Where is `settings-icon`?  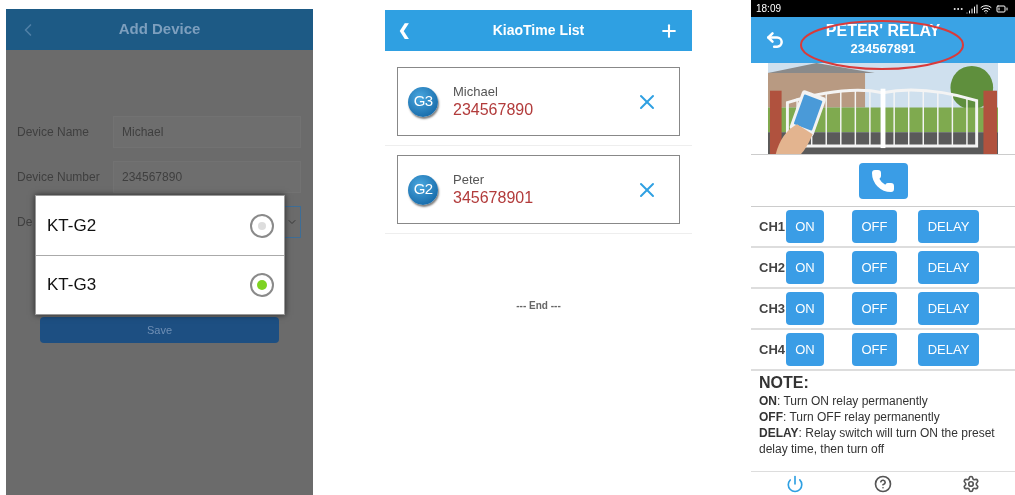 settings-icon is located at coordinates (971, 483).